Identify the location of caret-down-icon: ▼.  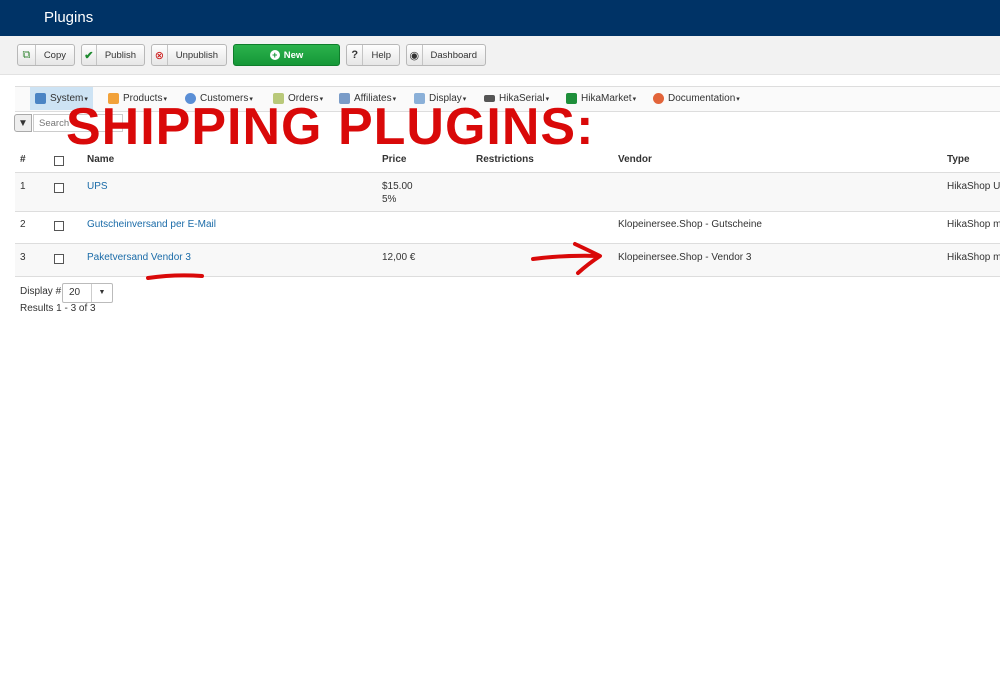
(101, 293).